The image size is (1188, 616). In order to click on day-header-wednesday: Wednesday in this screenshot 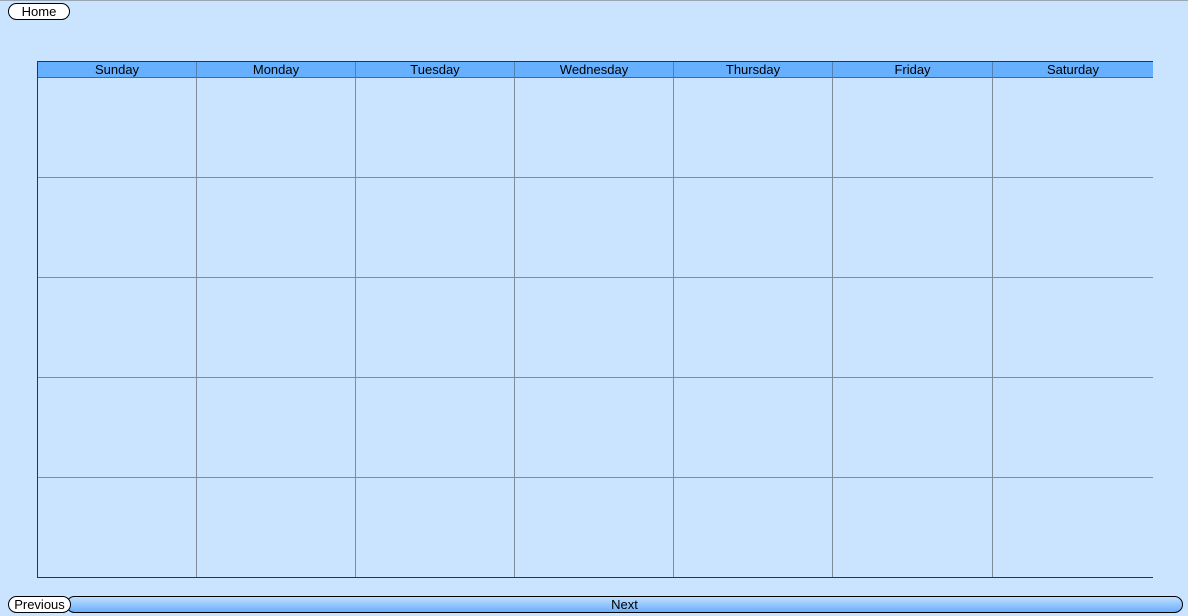, I will do `click(594, 70)`.